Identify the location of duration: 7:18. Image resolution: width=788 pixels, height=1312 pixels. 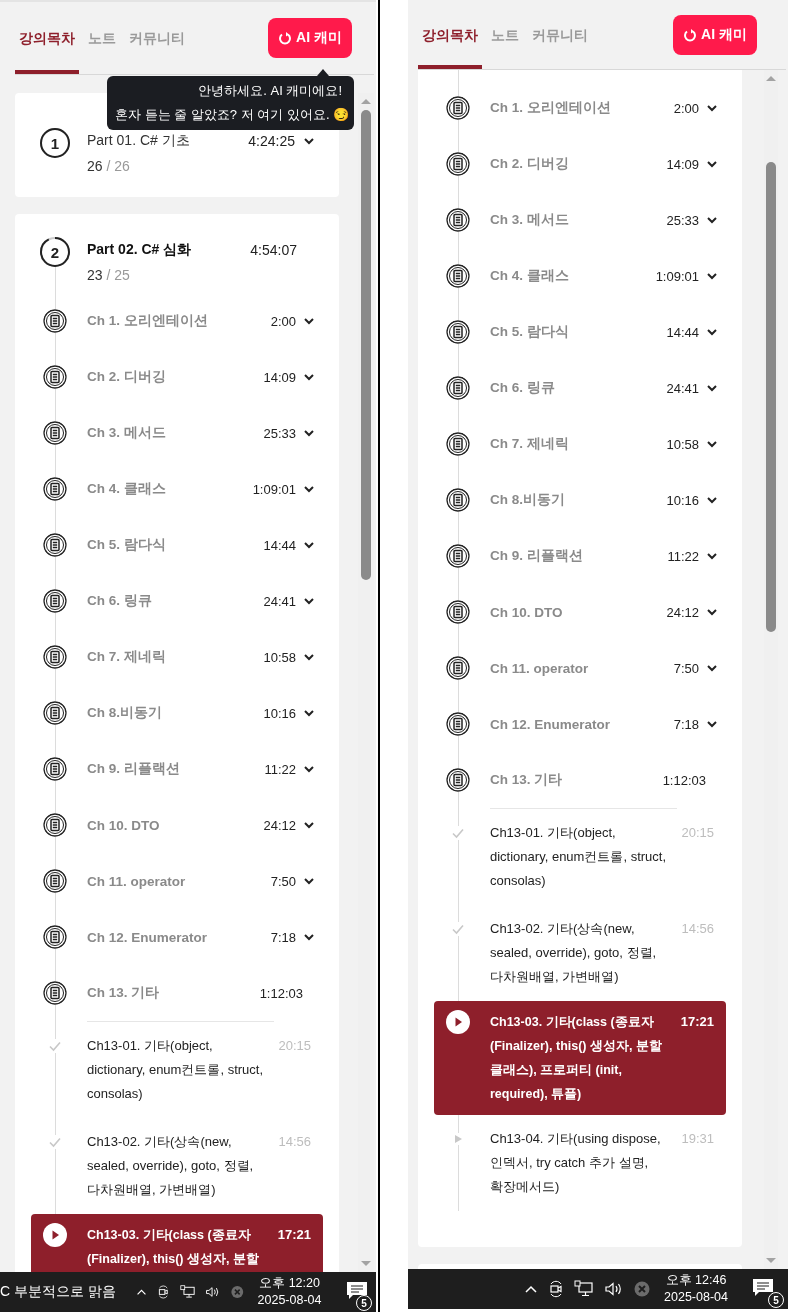
(283, 937).